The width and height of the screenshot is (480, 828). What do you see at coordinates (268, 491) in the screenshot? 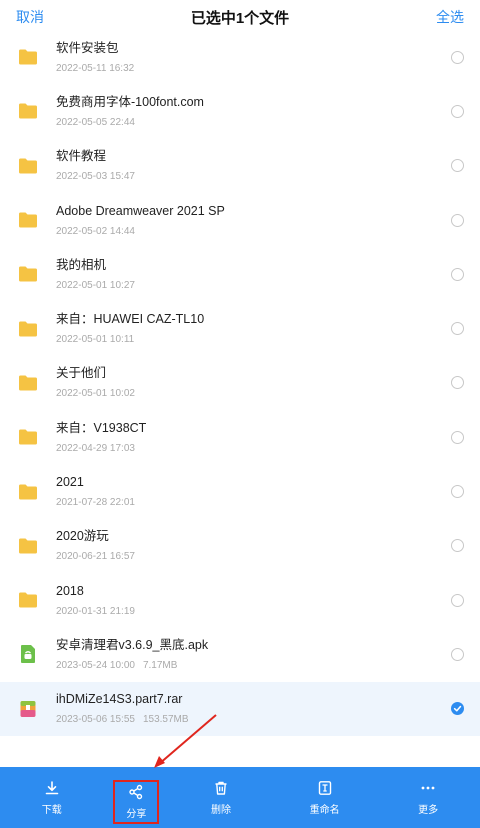
I see `file-meta: 2021 2021-07-28 22:01` at bounding box center [268, 491].